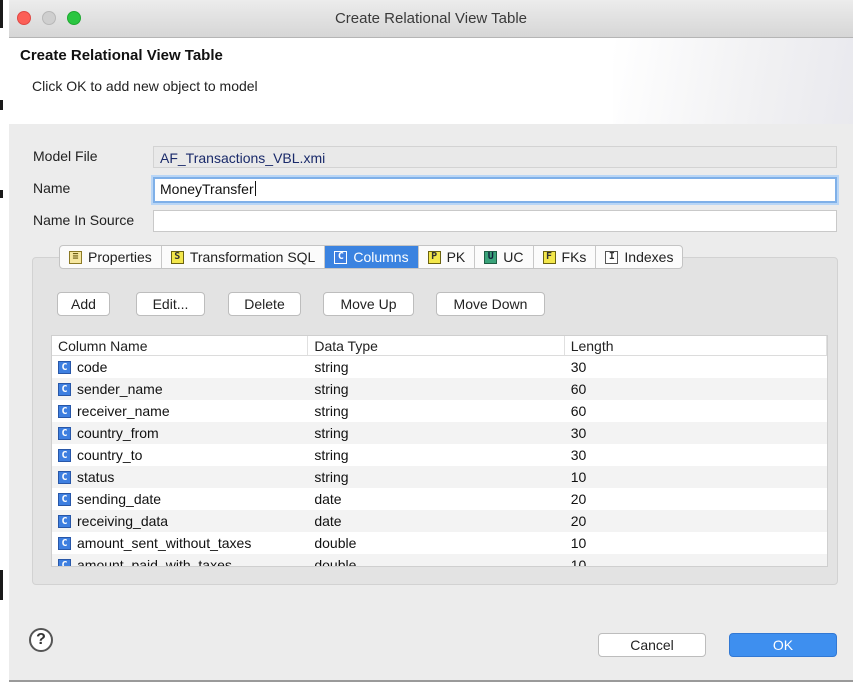 The width and height of the screenshot is (853, 682). What do you see at coordinates (439, 433) in the screenshot?
I see `table-row: Ccountry_from string 30` at bounding box center [439, 433].